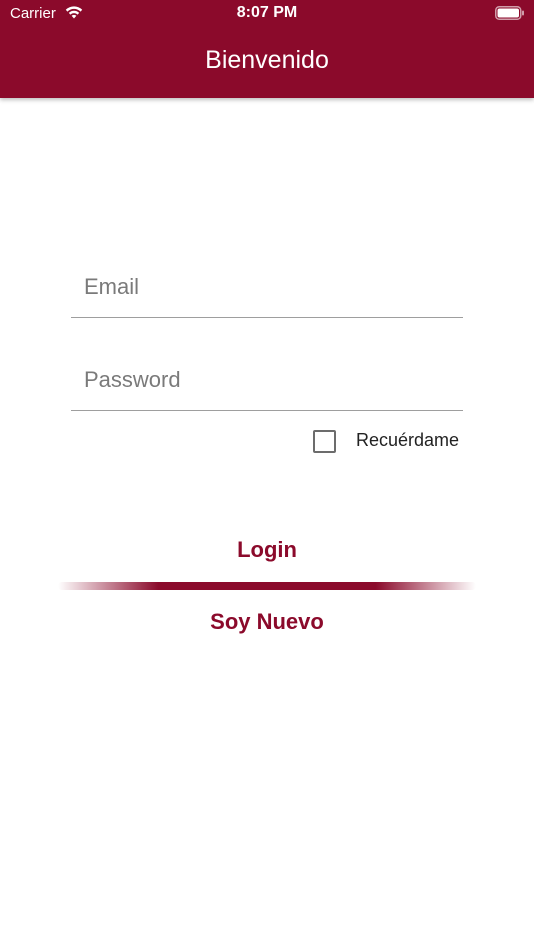 The width and height of the screenshot is (534, 950). What do you see at coordinates (509, 13) in the screenshot?
I see `battery-icon` at bounding box center [509, 13].